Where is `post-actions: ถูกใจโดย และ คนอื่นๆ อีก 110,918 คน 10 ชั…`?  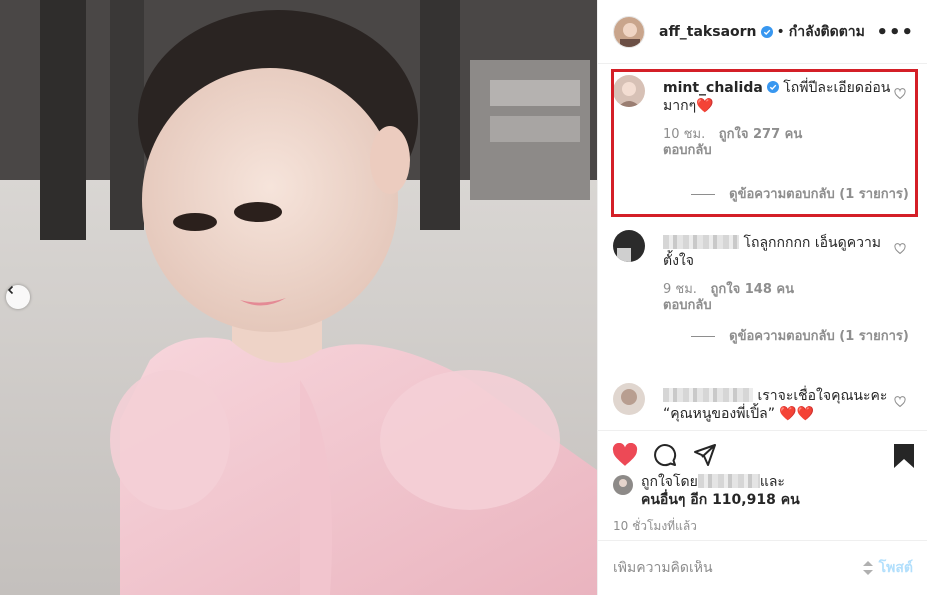
post-actions: ถูกใจโดย และ คนอื่นๆ อีก 110,918 คน 10 ชั… is located at coordinates (762, 485).